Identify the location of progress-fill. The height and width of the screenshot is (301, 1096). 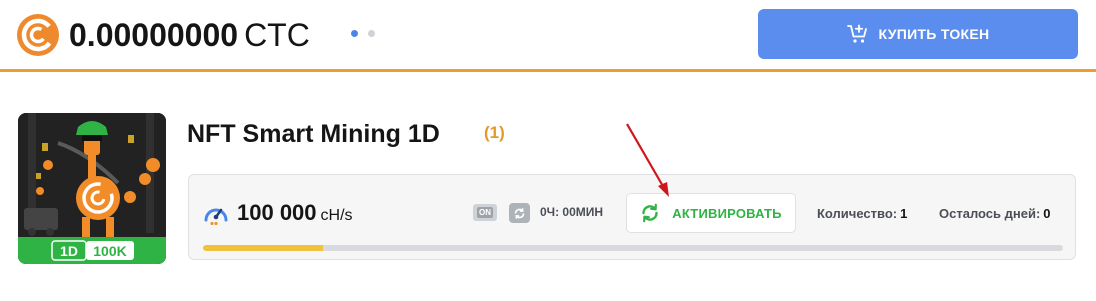
(263, 248).